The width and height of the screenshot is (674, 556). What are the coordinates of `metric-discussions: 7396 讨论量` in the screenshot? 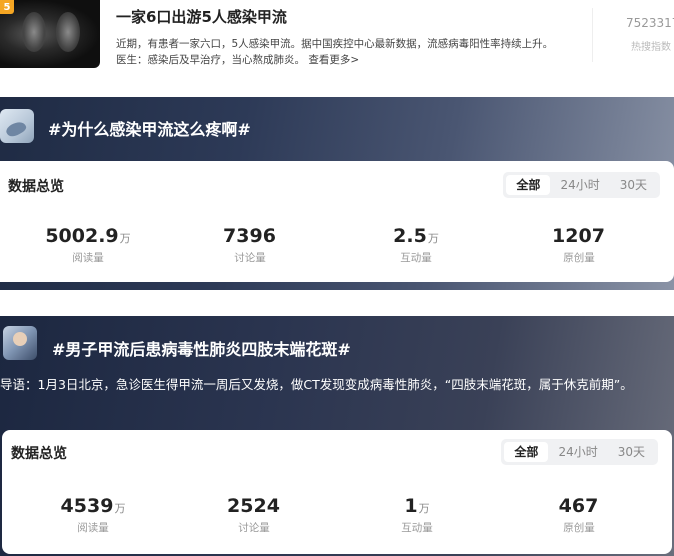 It's located at (250, 245).